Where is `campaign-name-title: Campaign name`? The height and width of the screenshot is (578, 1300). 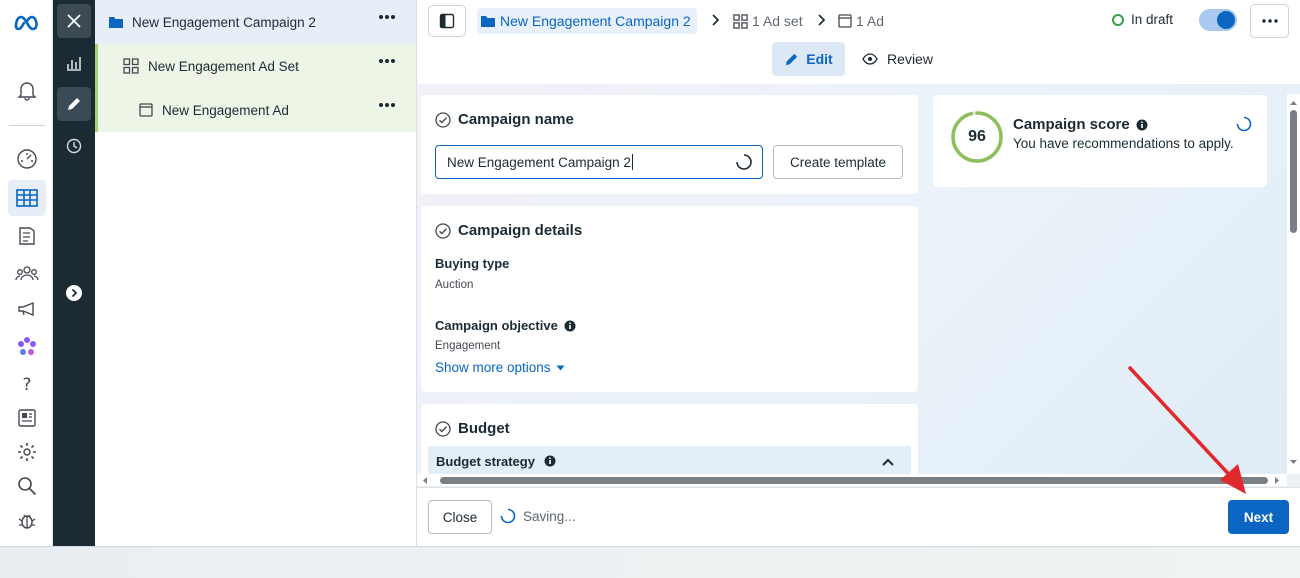
campaign-name-title: Campaign name is located at coordinates (516, 119).